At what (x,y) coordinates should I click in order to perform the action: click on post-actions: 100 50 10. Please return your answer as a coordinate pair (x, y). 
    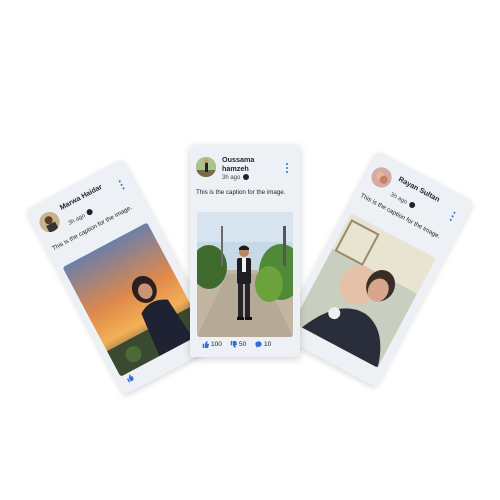
    Looking at the image, I should click on (247, 346).